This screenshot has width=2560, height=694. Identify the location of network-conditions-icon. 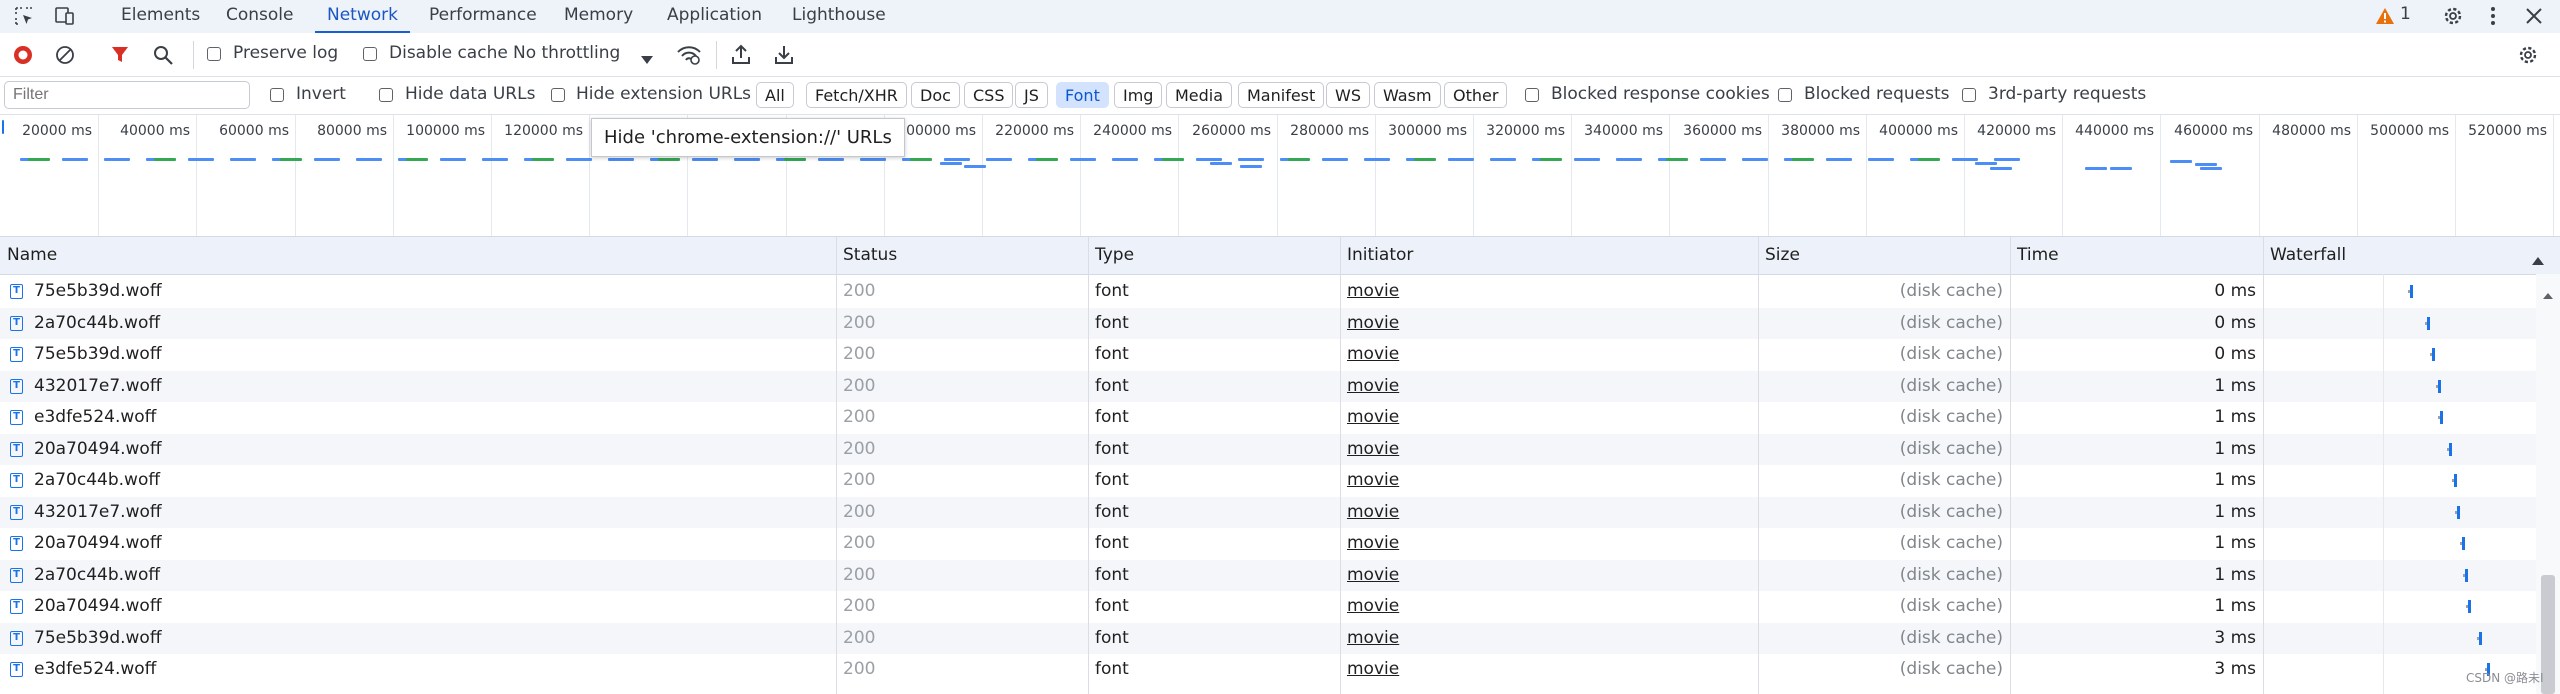
(689, 55).